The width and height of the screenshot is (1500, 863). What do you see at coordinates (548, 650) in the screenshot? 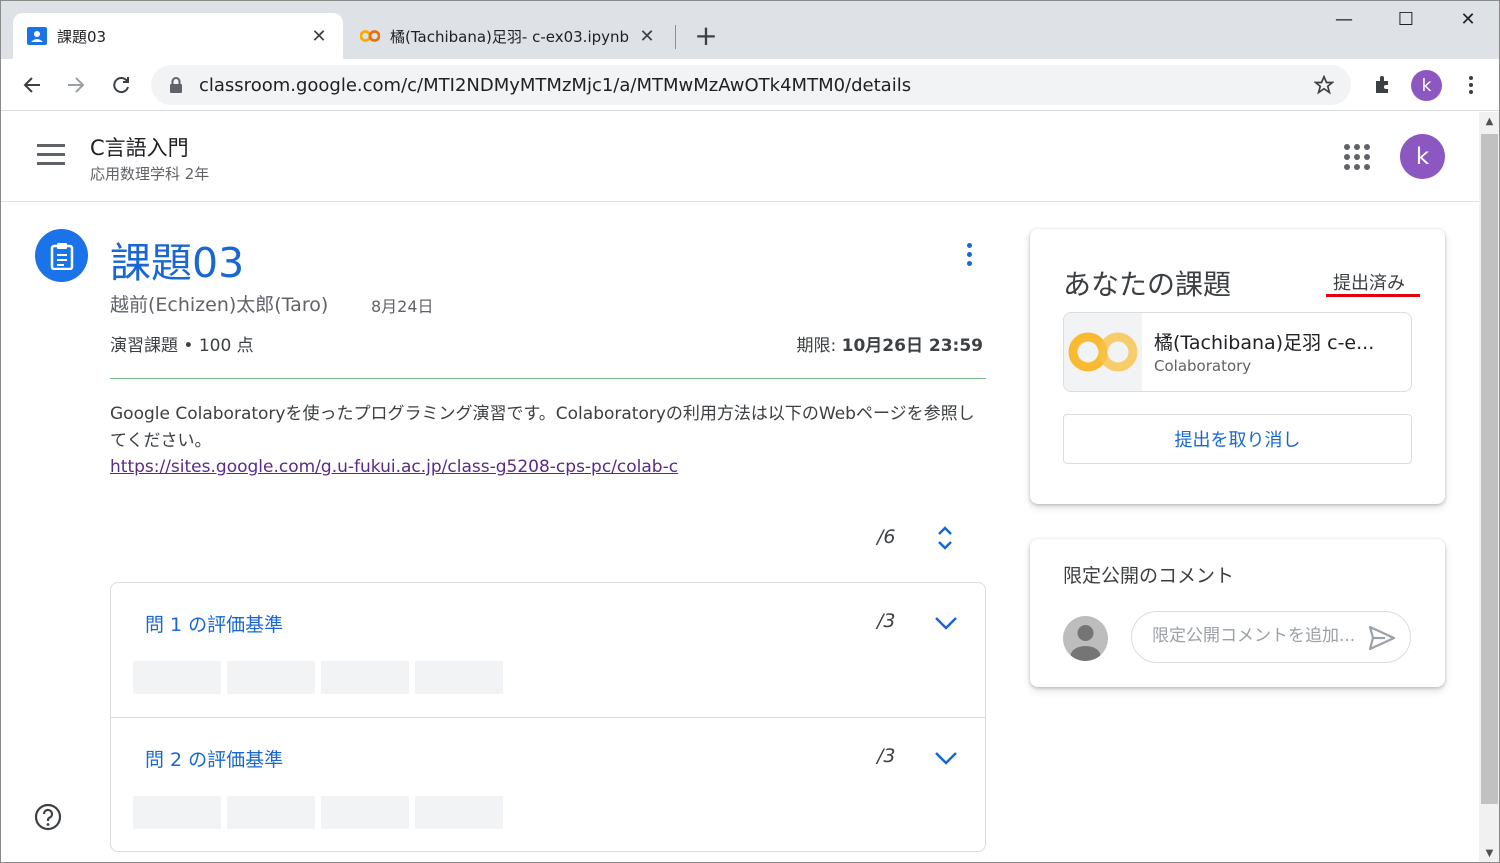
I see `rubric-criterion: 問 1 の評価基準 /3` at bounding box center [548, 650].